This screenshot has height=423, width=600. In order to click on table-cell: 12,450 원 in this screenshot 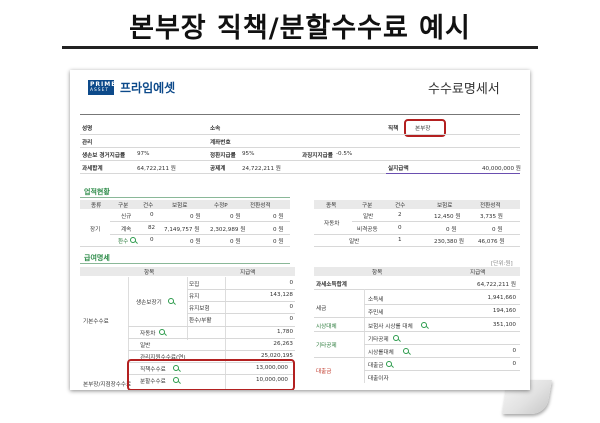, I will do `click(447, 217)`.